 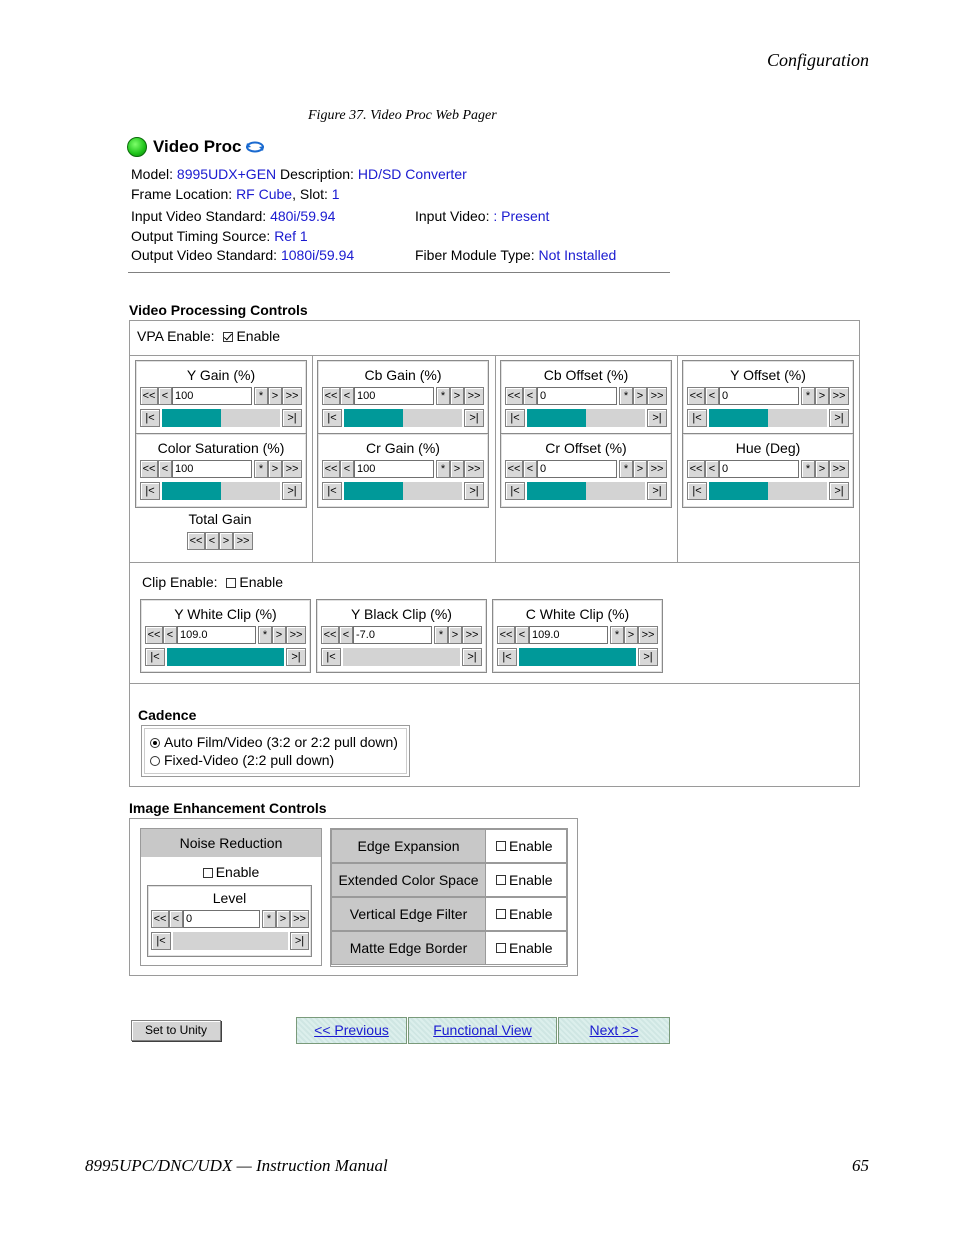 What do you see at coordinates (155, 761) in the screenshot?
I see `radio-icon` at bounding box center [155, 761].